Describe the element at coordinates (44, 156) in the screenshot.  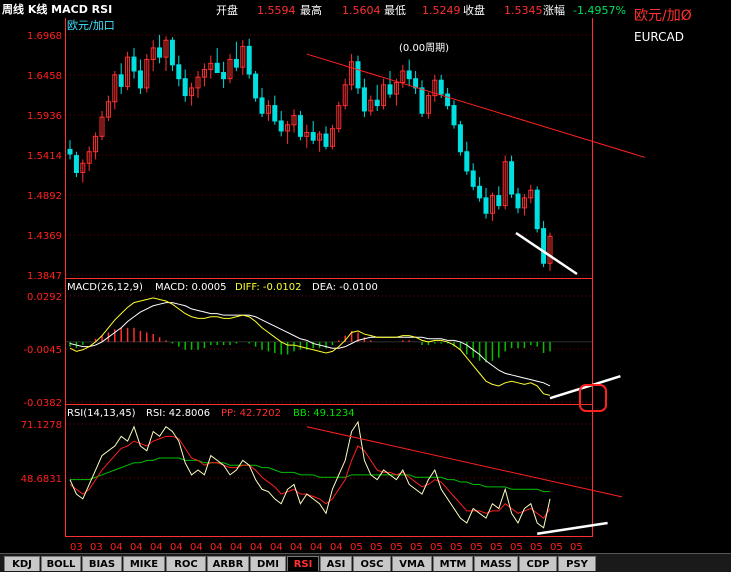
I see `y-tick-label: 1.5414` at that location.